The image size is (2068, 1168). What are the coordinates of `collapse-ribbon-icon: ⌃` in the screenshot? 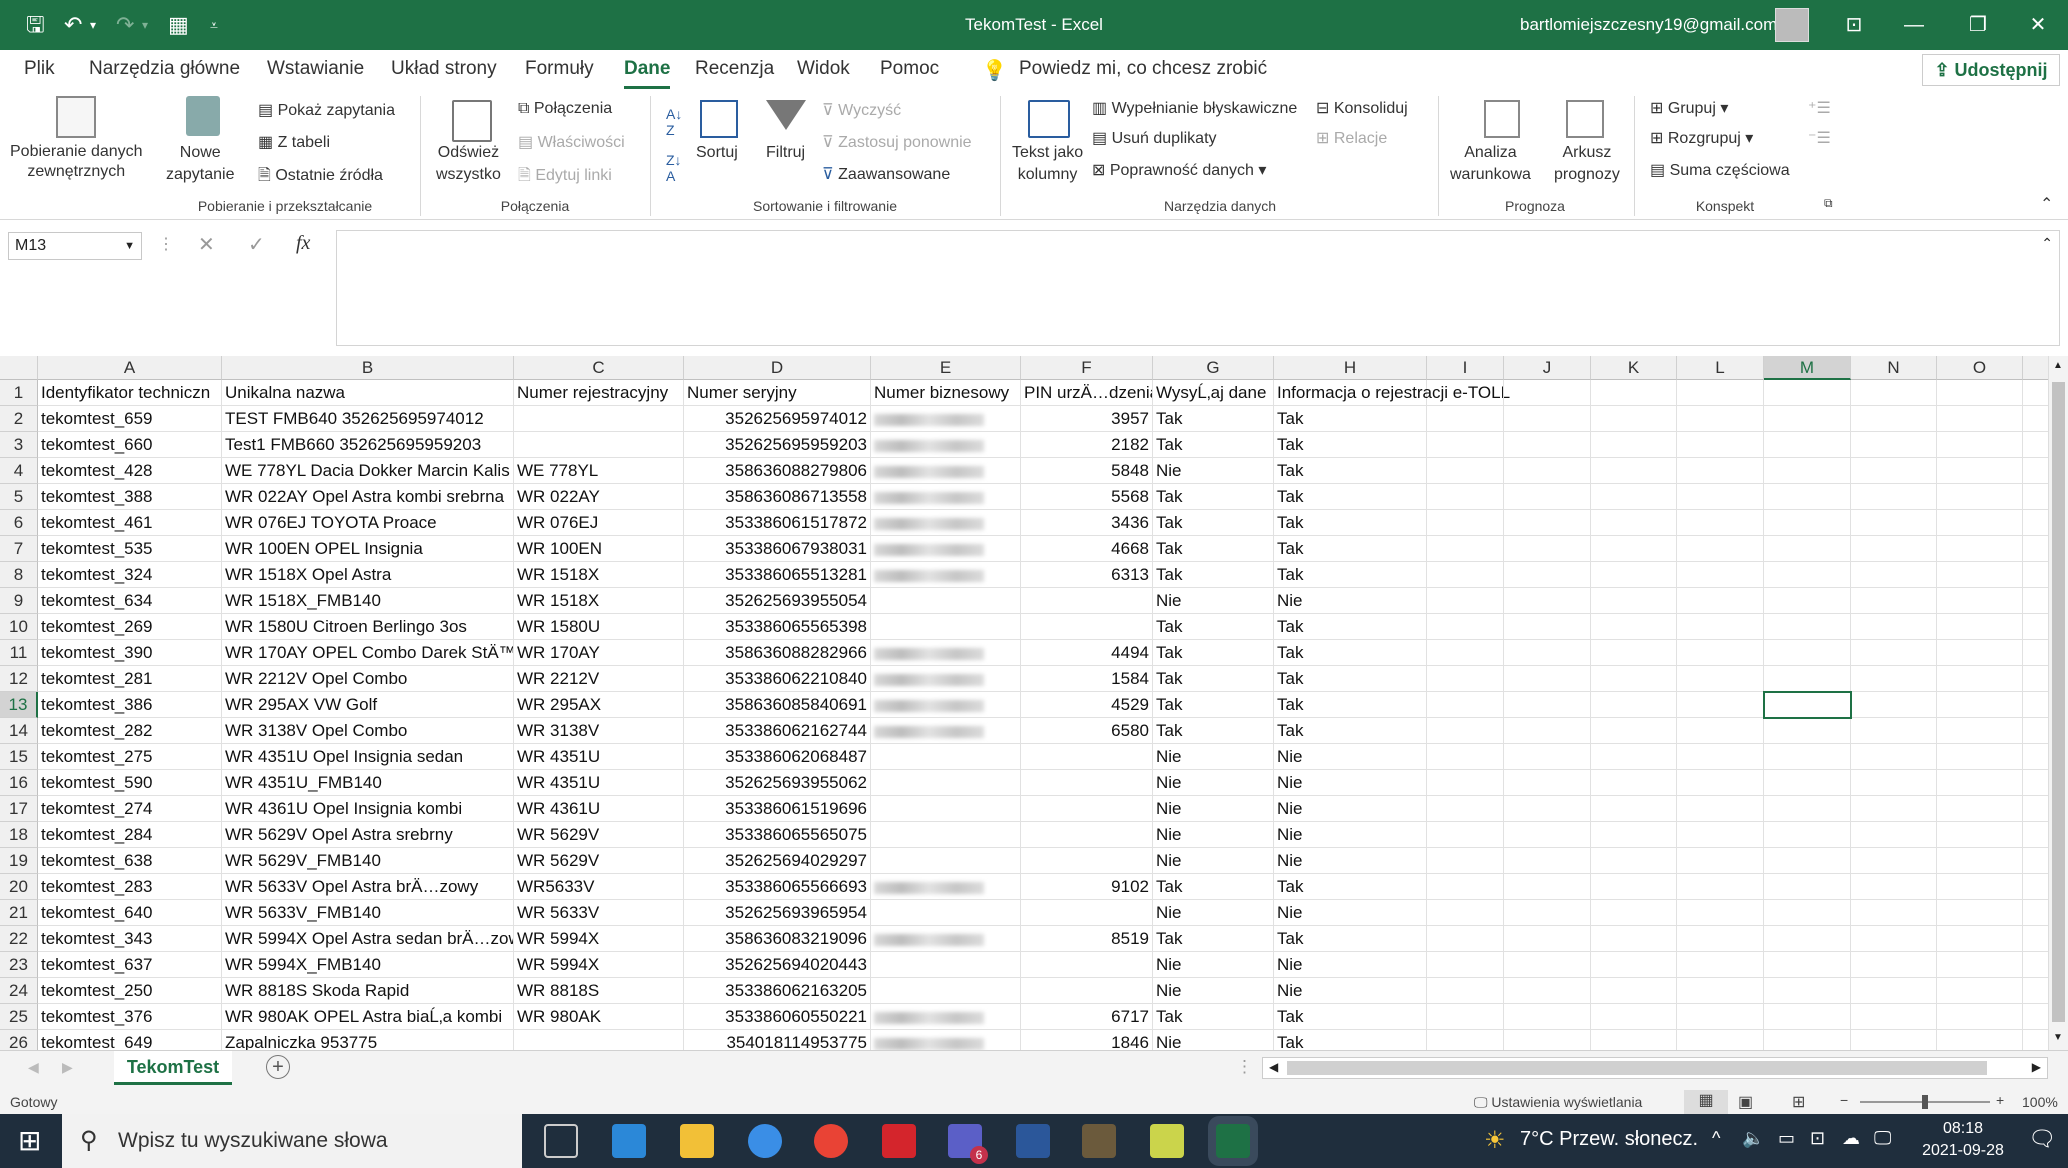 It's located at (2046, 204).